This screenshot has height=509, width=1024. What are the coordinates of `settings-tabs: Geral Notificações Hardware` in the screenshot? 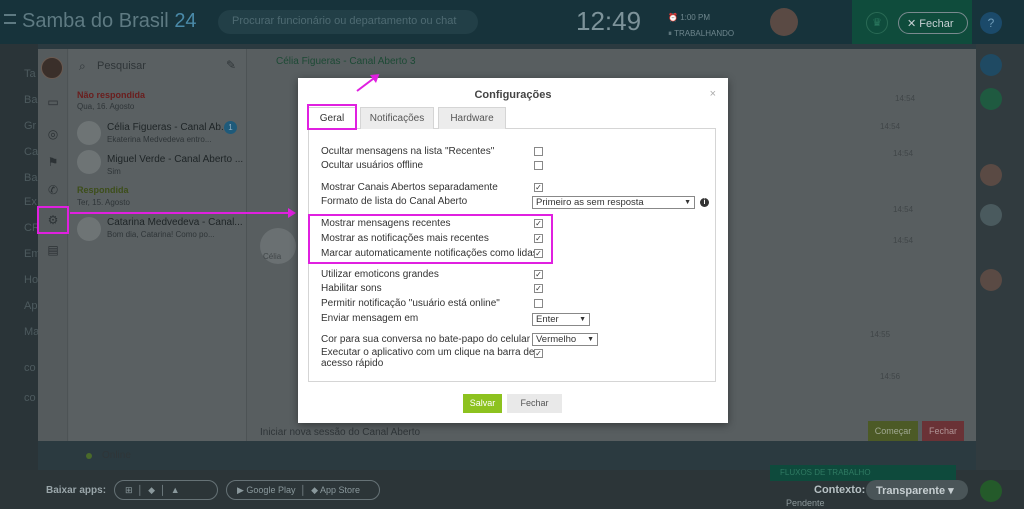 It's located at (512, 118).